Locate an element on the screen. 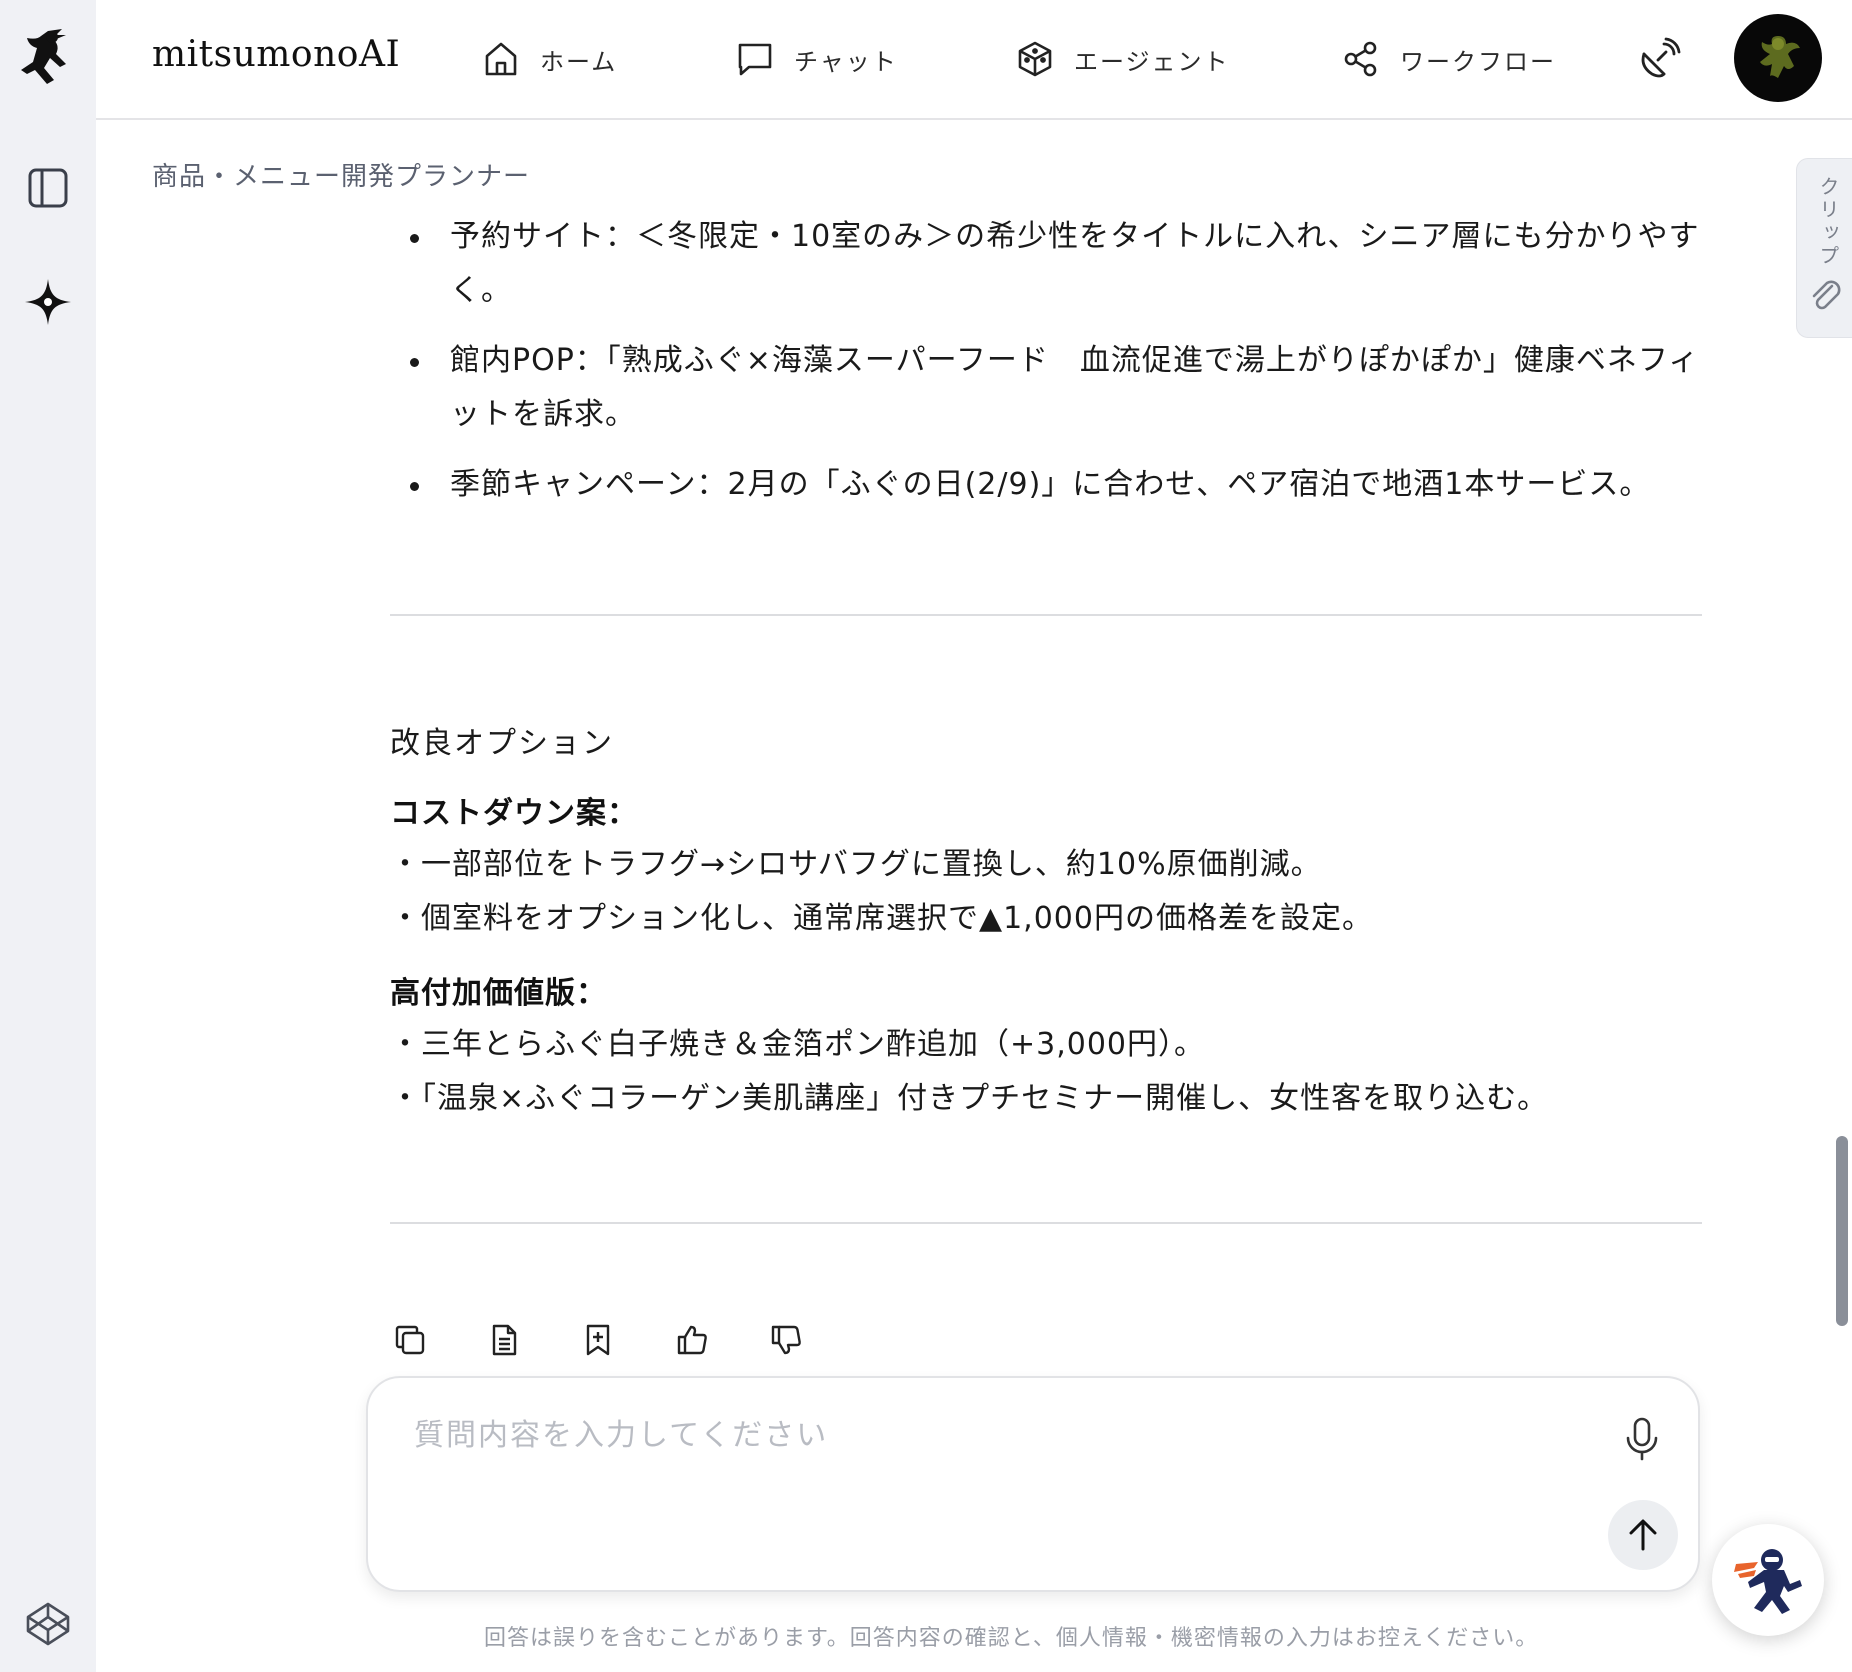 The height and width of the screenshot is (1672, 1852). arrow-up-icon is located at coordinates (1643, 1535).